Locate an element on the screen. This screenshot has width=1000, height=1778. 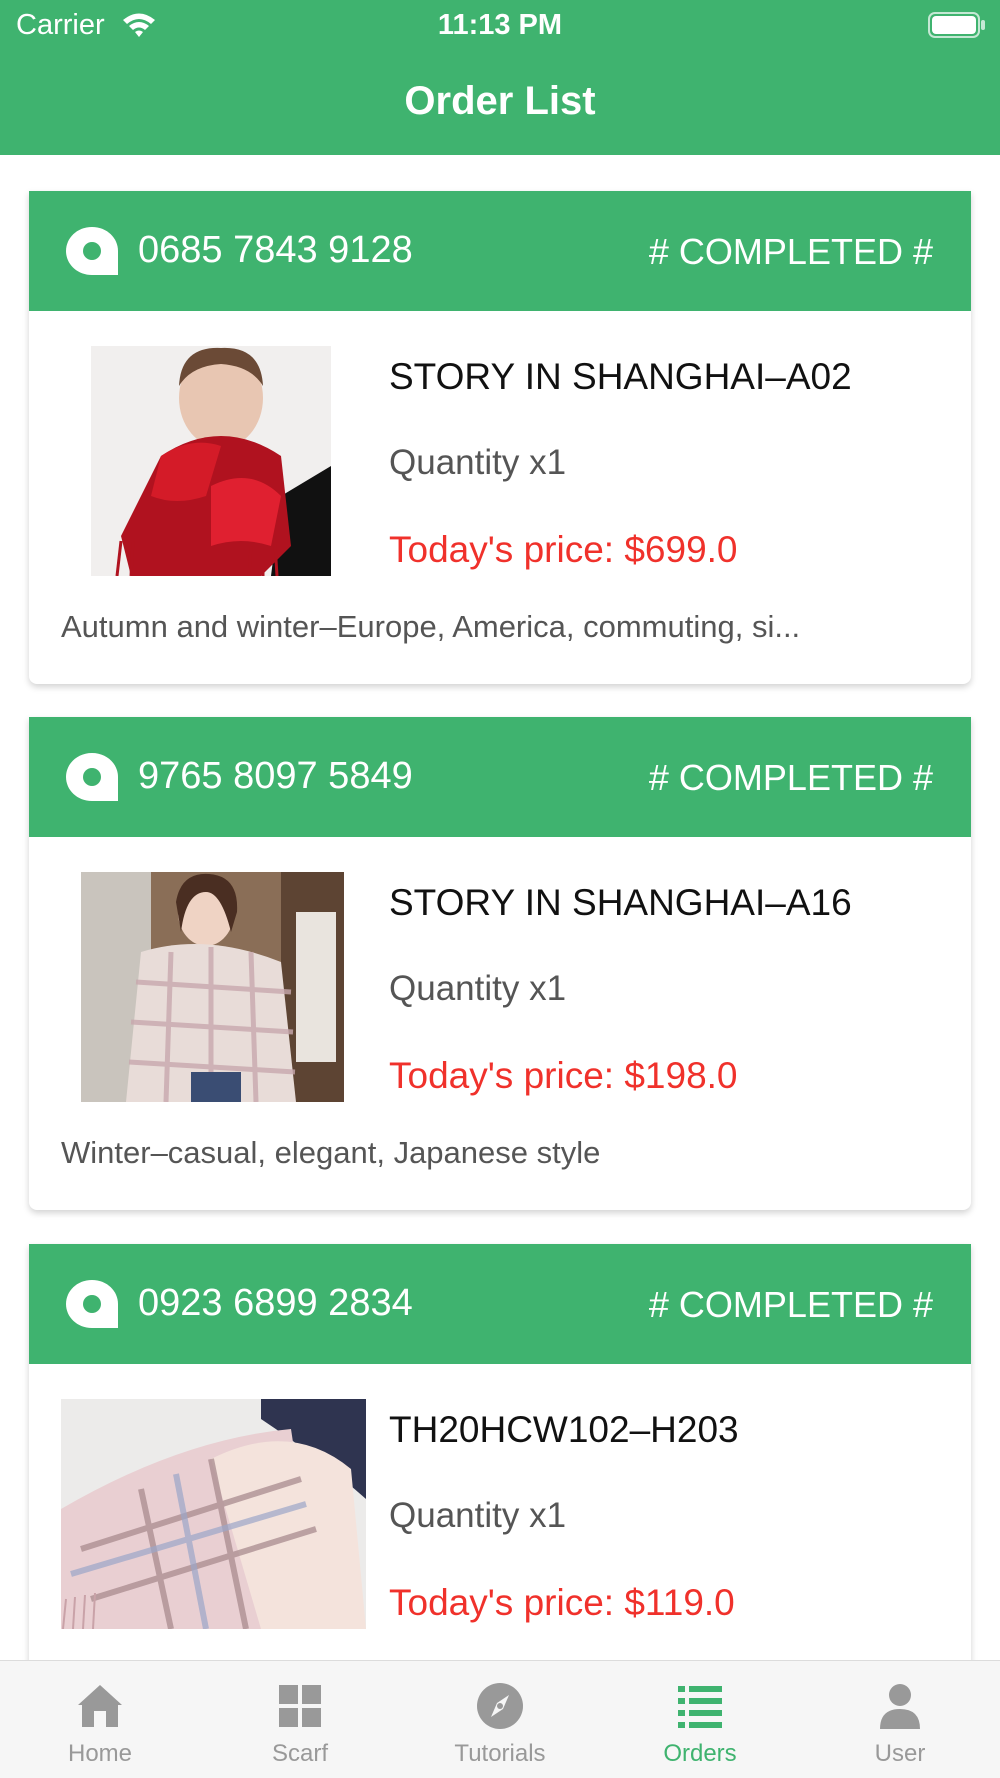
battery-icon is located at coordinates (956, 25).